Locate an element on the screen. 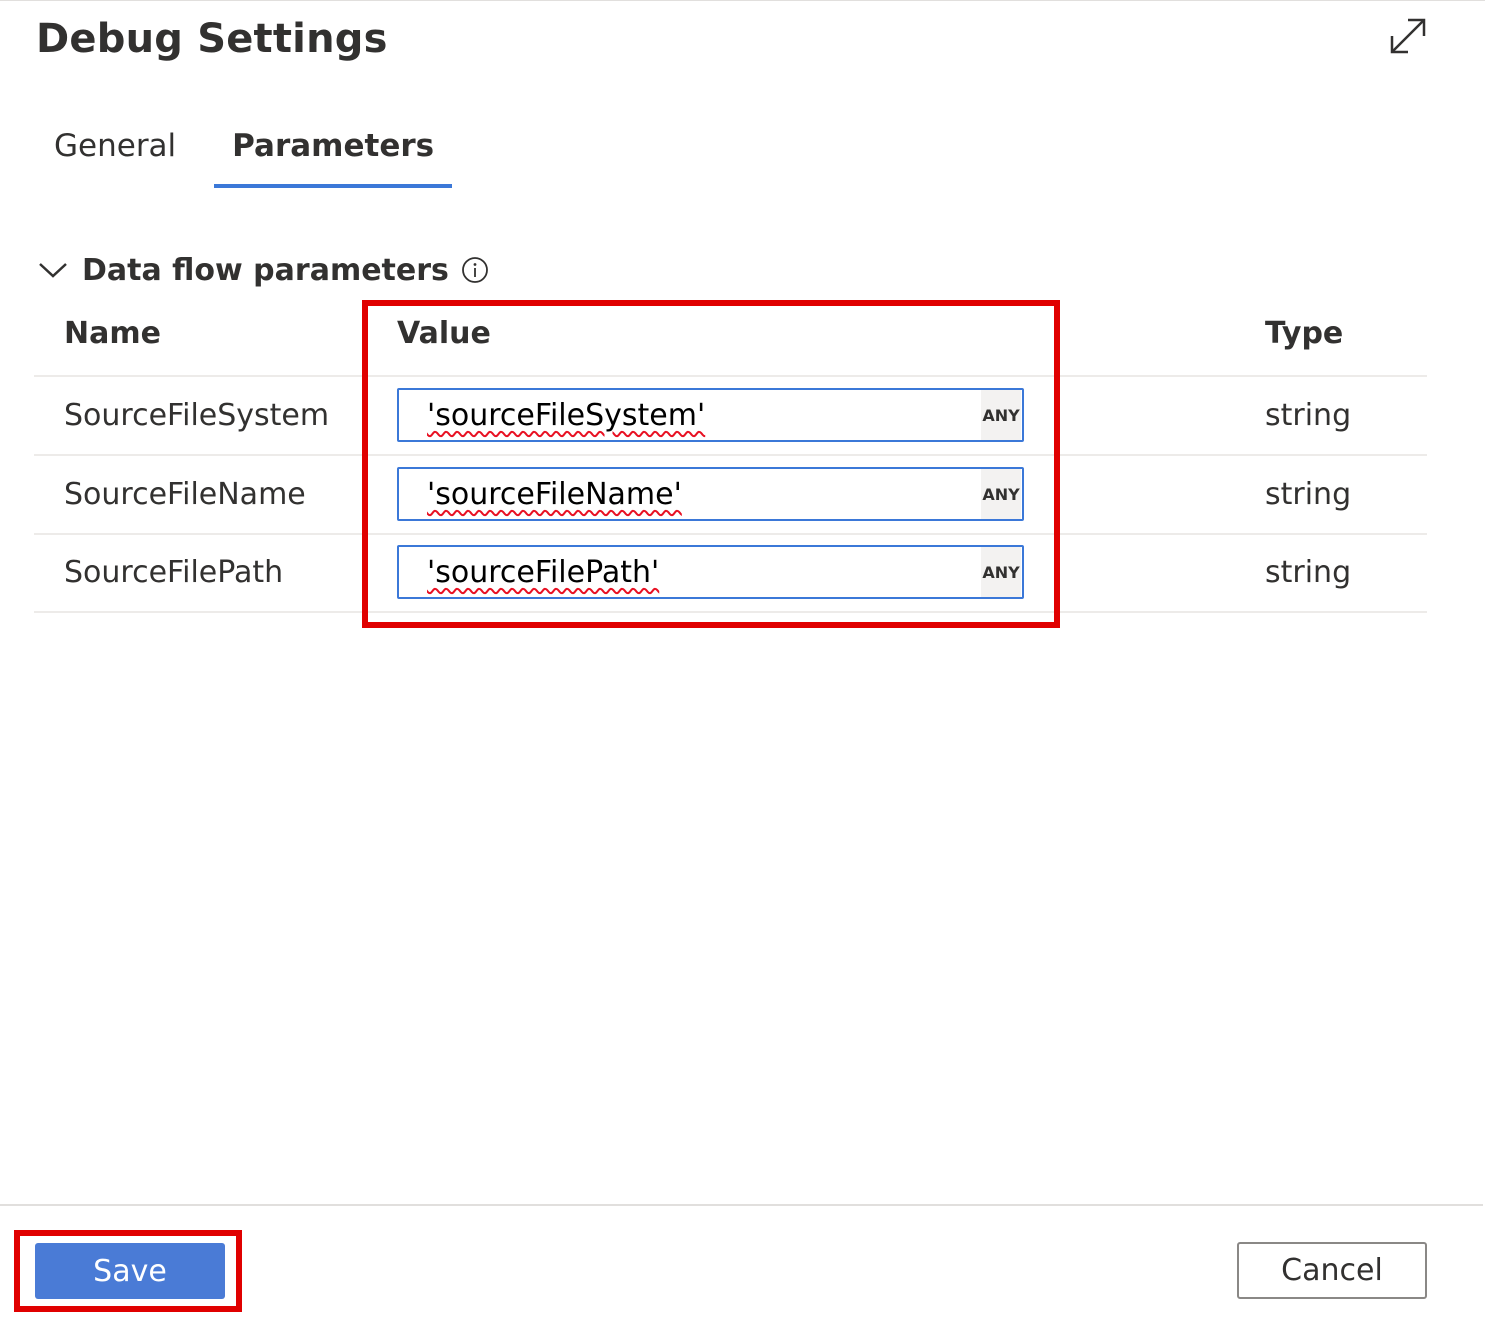 The width and height of the screenshot is (1485, 1332). data-flow-parameters-header: Data flow parameters is located at coordinates (263, 270).